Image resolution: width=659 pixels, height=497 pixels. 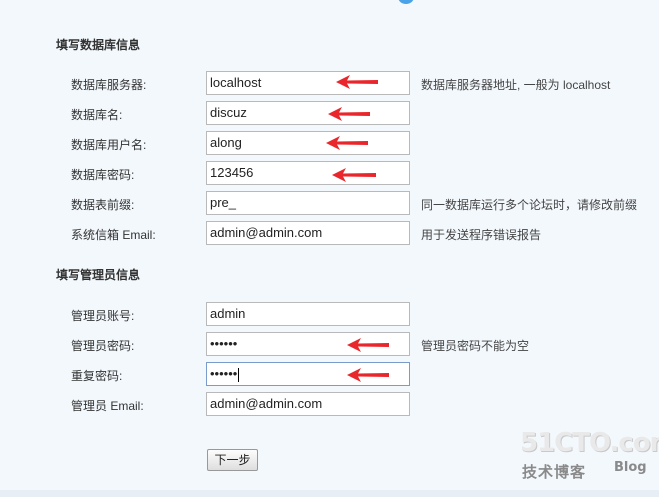 I want to click on db-email-row: 系统信箱 Email: admin@admin.com 用于发送程序错误报告, so click(x=329, y=233).